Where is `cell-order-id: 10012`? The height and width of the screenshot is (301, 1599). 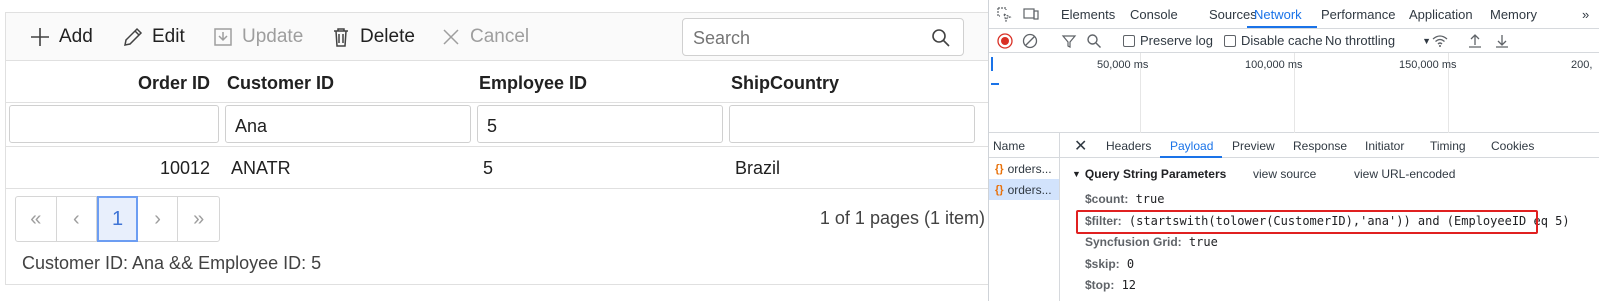 cell-order-id: 10012 is located at coordinates (184, 168).